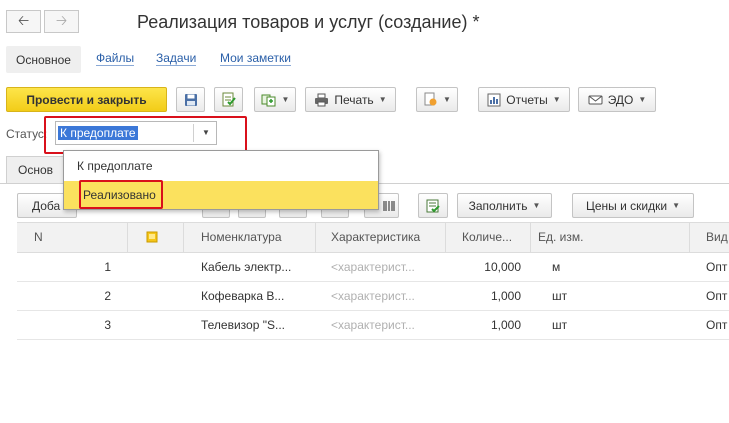  What do you see at coordinates (268, 100) in the screenshot?
I see `create-based-icon` at bounding box center [268, 100].